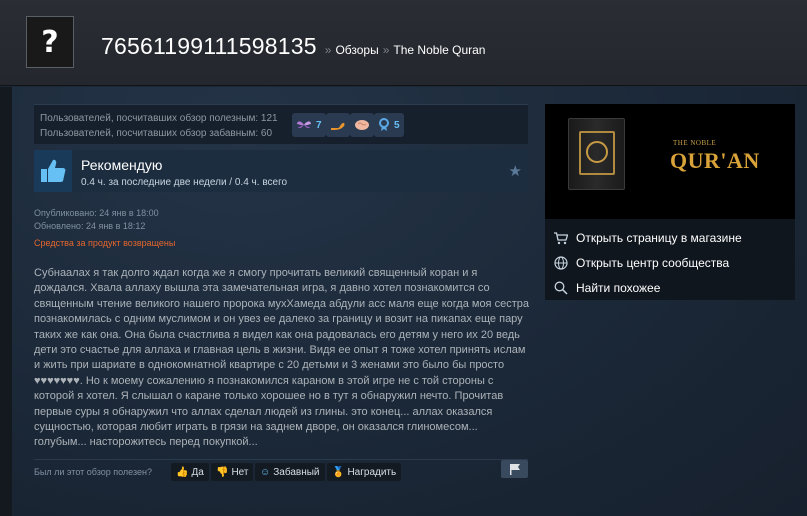  What do you see at coordinates (222, 472) in the screenshot?
I see `thumbs-down-icon: 👎` at bounding box center [222, 472].